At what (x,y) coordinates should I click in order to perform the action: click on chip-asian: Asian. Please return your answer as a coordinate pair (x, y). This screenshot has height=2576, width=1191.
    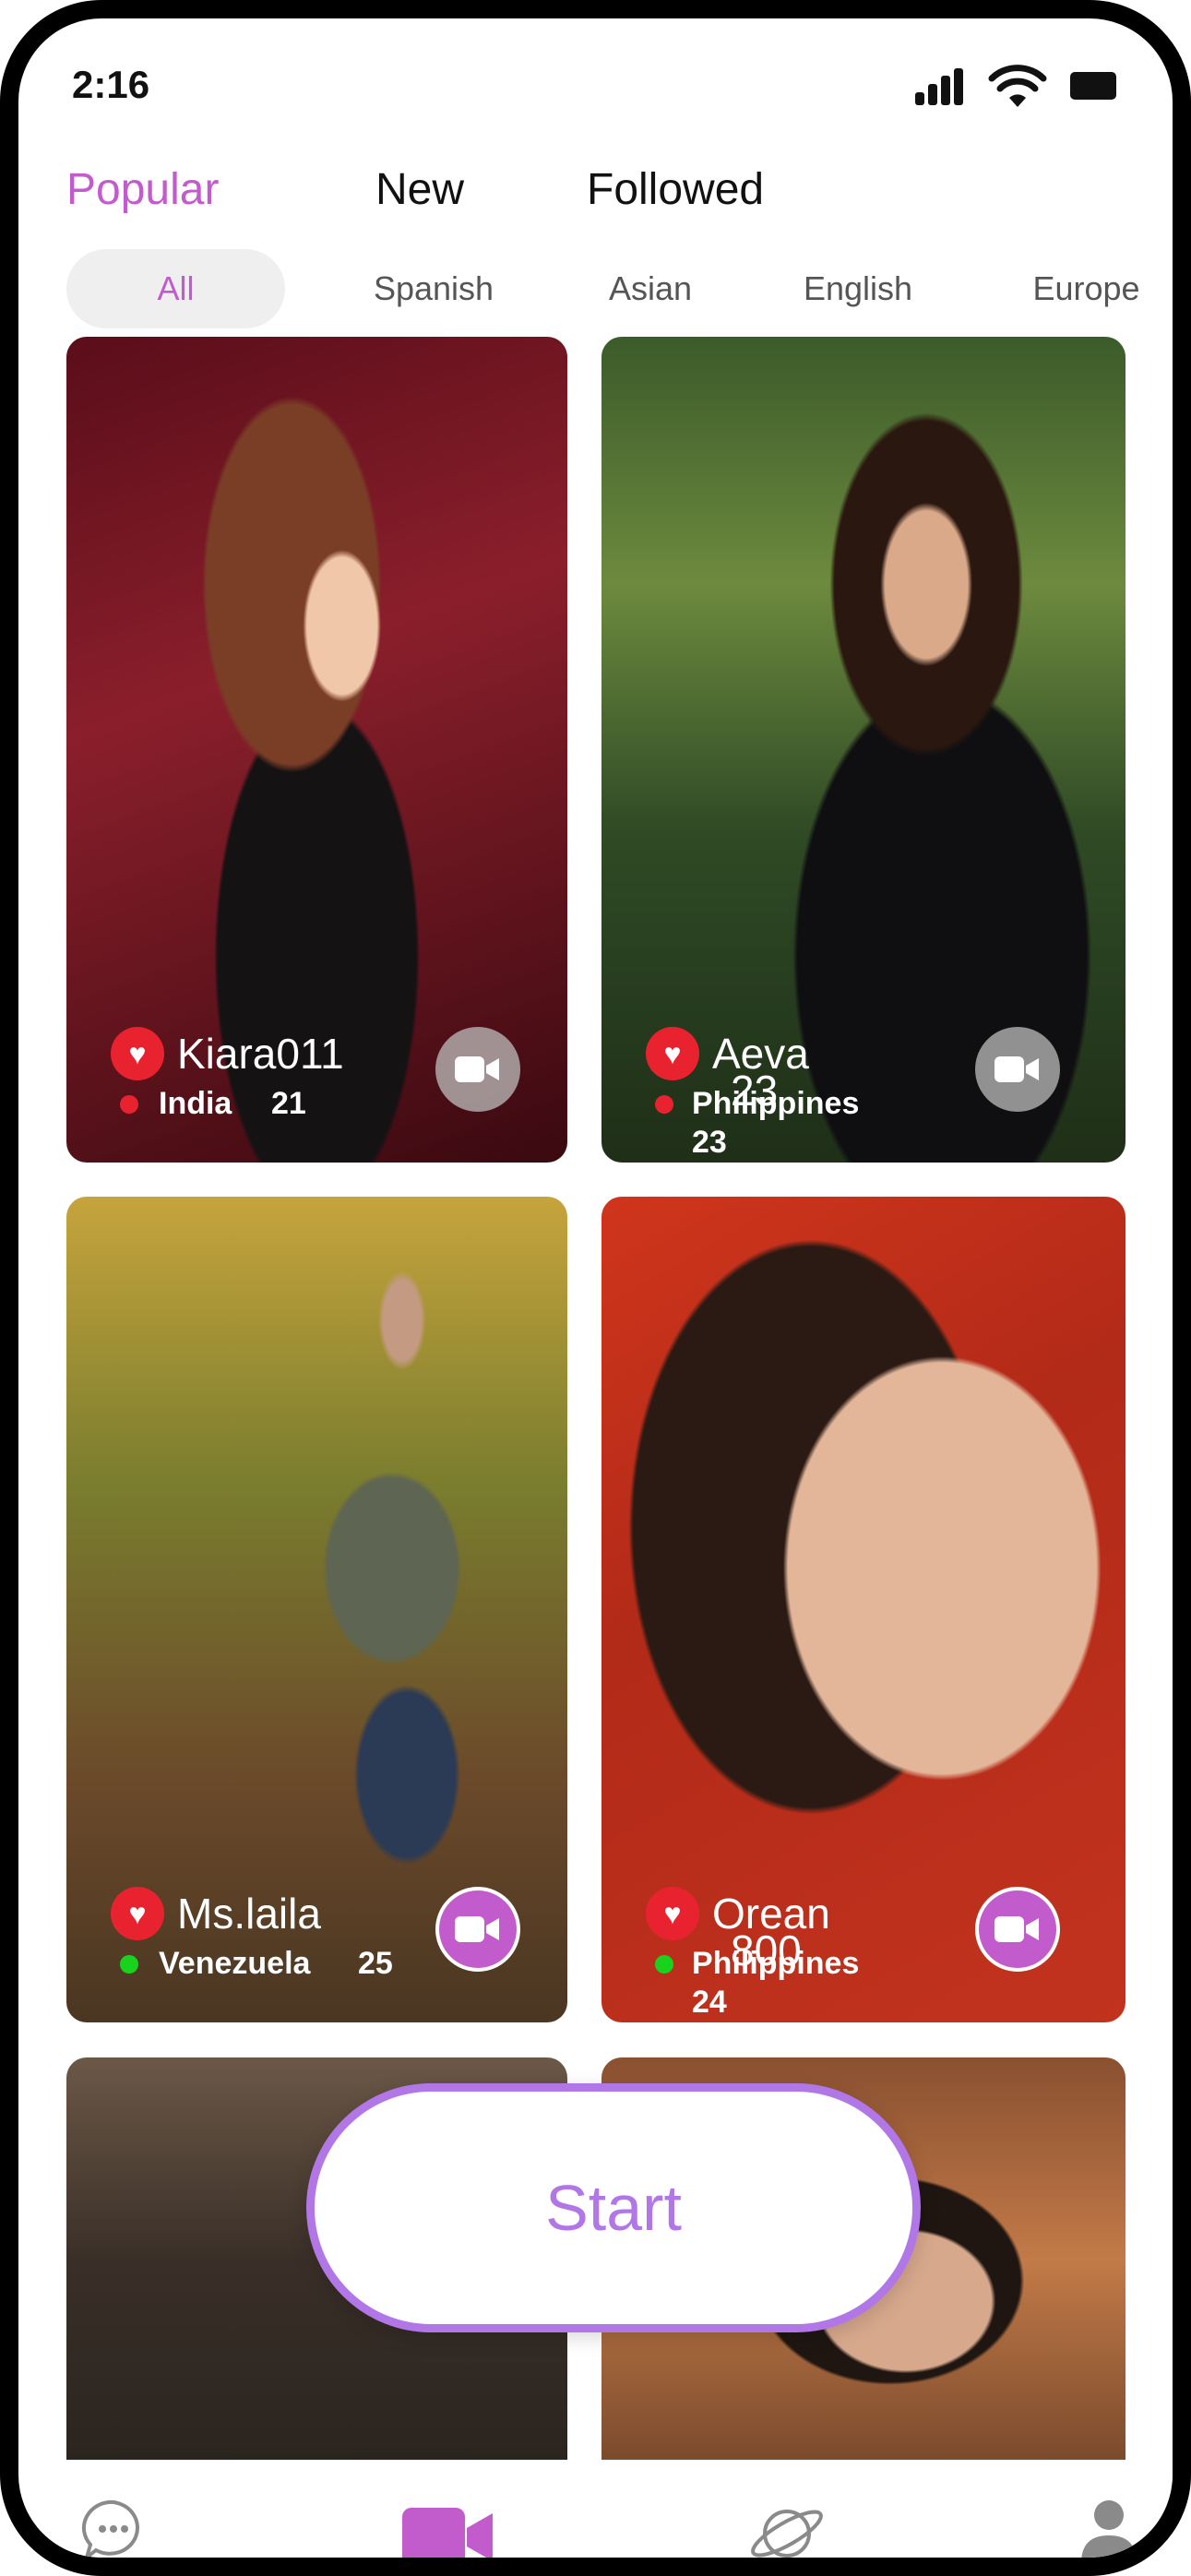
    Looking at the image, I should click on (650, 288).